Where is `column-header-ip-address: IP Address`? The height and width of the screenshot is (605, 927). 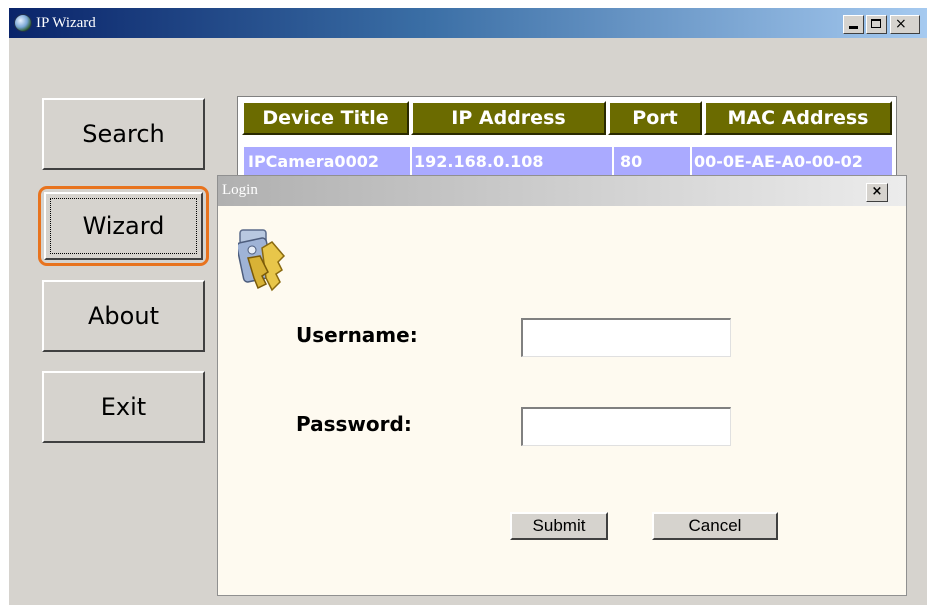 column-header-ip-address: IP Address is located at coordinates (508, 118).